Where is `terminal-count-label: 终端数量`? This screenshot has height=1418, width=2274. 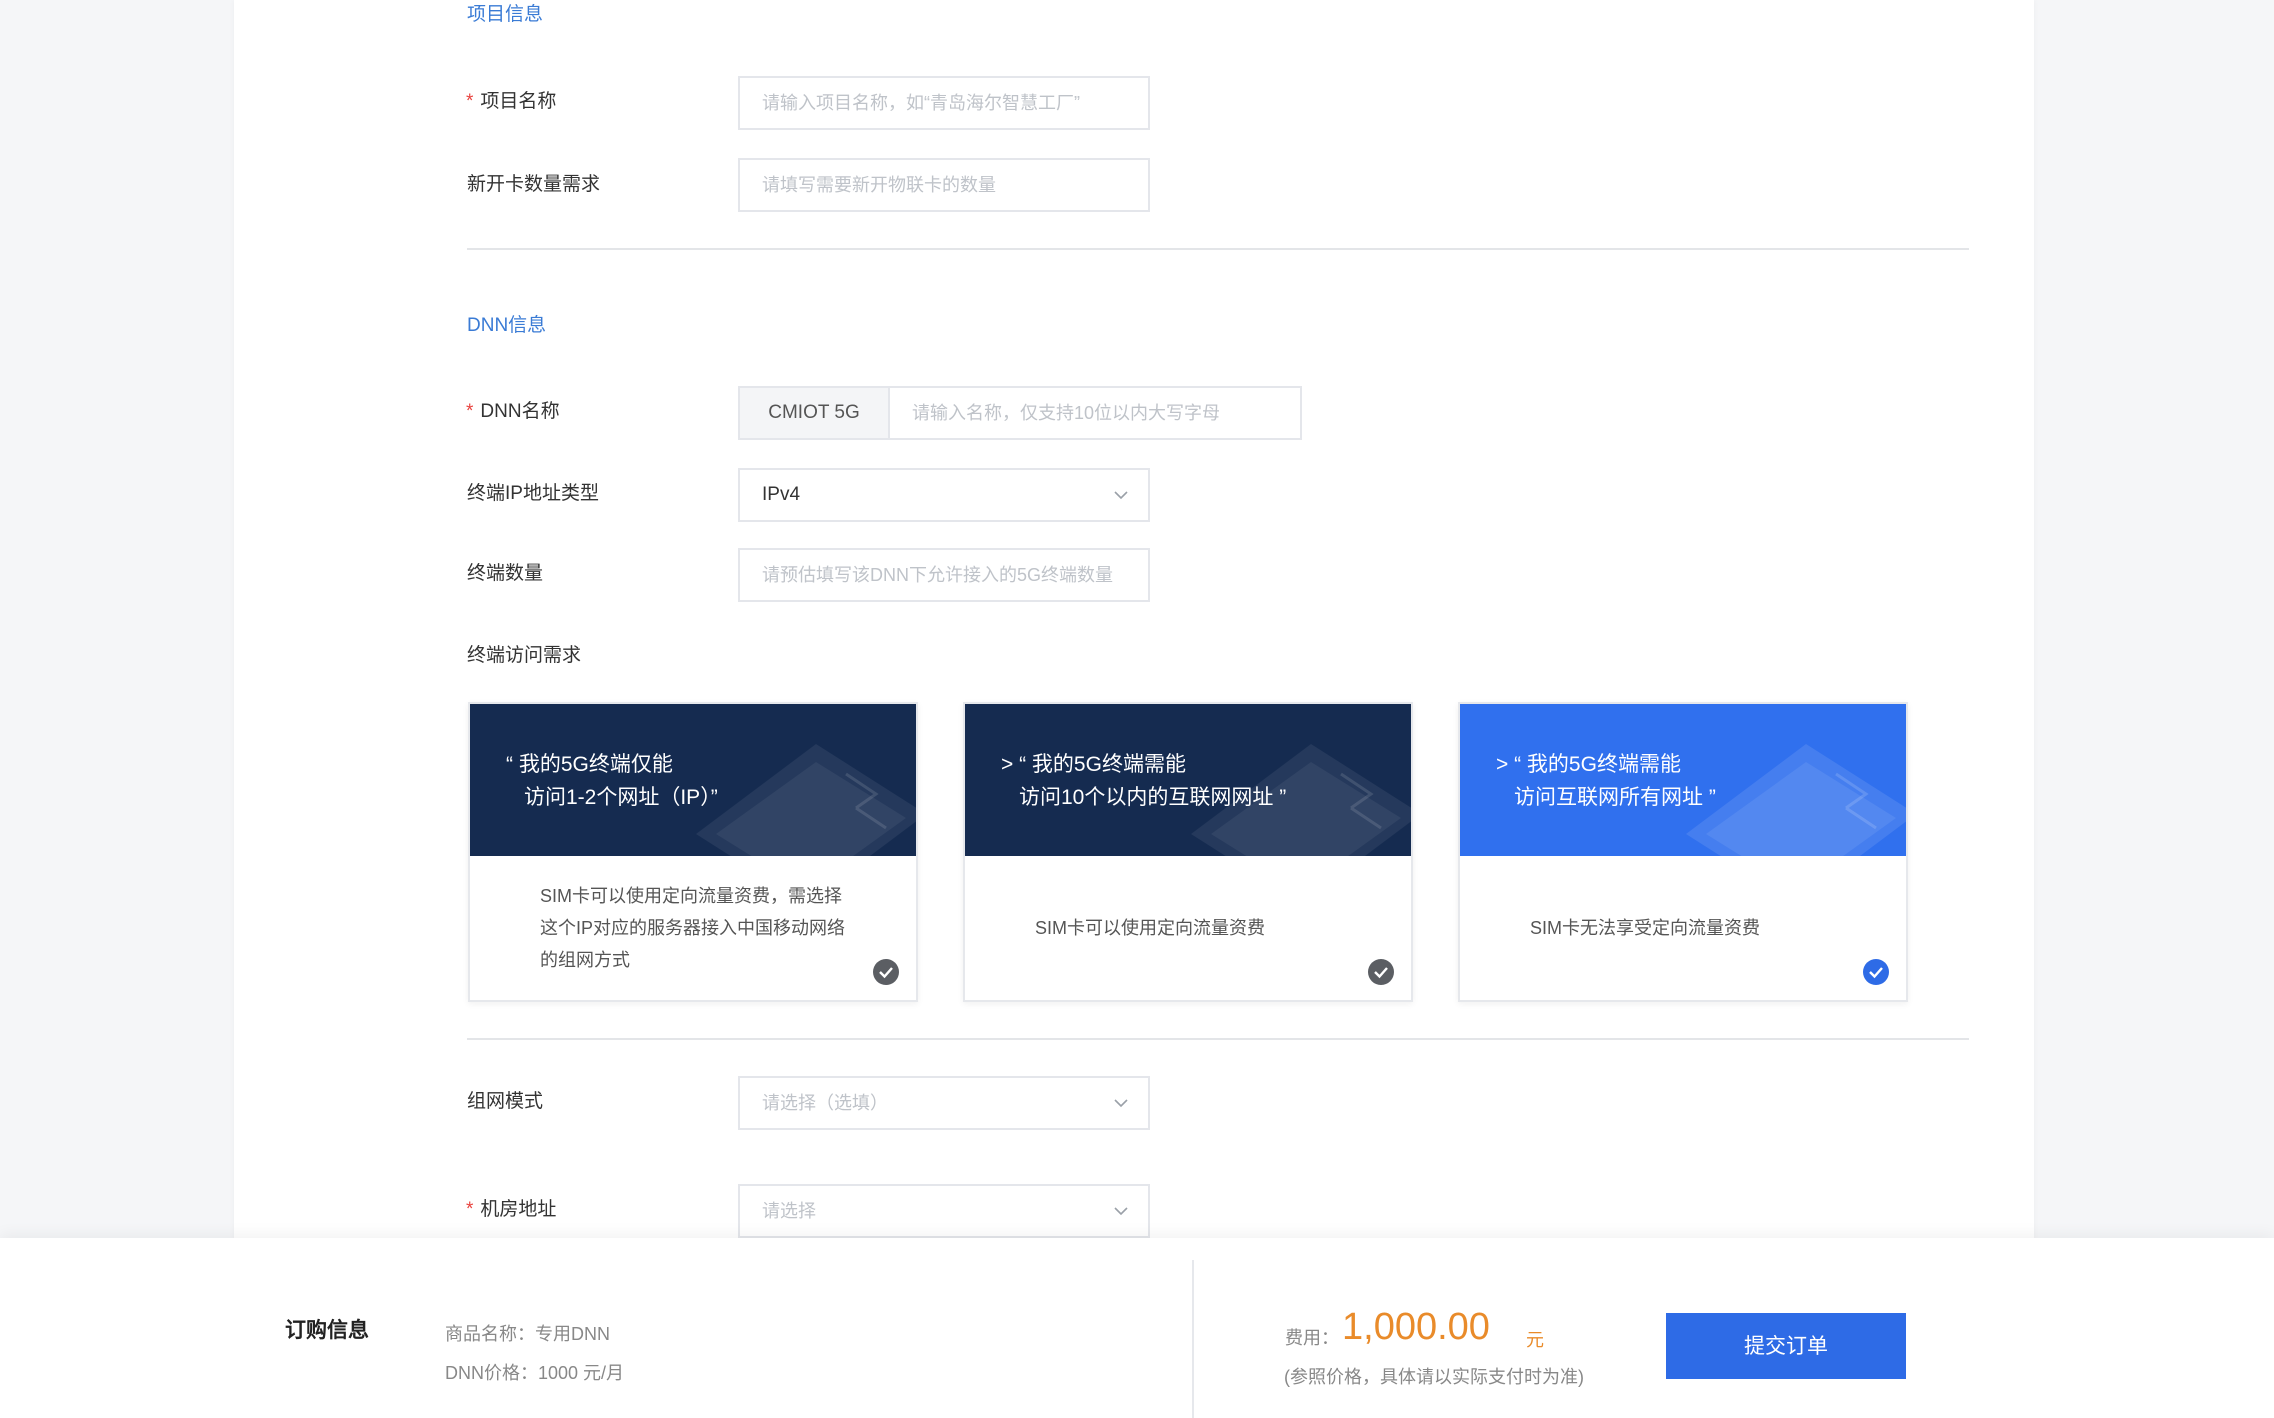 terminal-count-label: 终端数量 is located at coordinates (505, 573).